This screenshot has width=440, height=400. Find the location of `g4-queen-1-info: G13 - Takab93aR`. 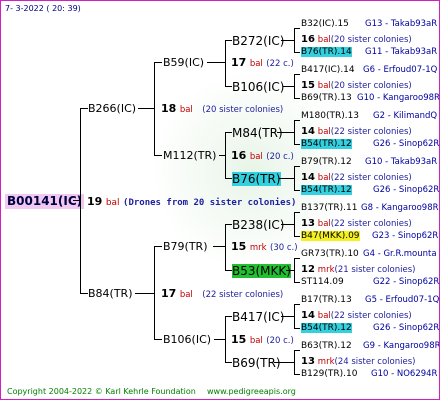

g4-queen-1-info: G13 - Takab93aR is located at coordinates (401, 24).